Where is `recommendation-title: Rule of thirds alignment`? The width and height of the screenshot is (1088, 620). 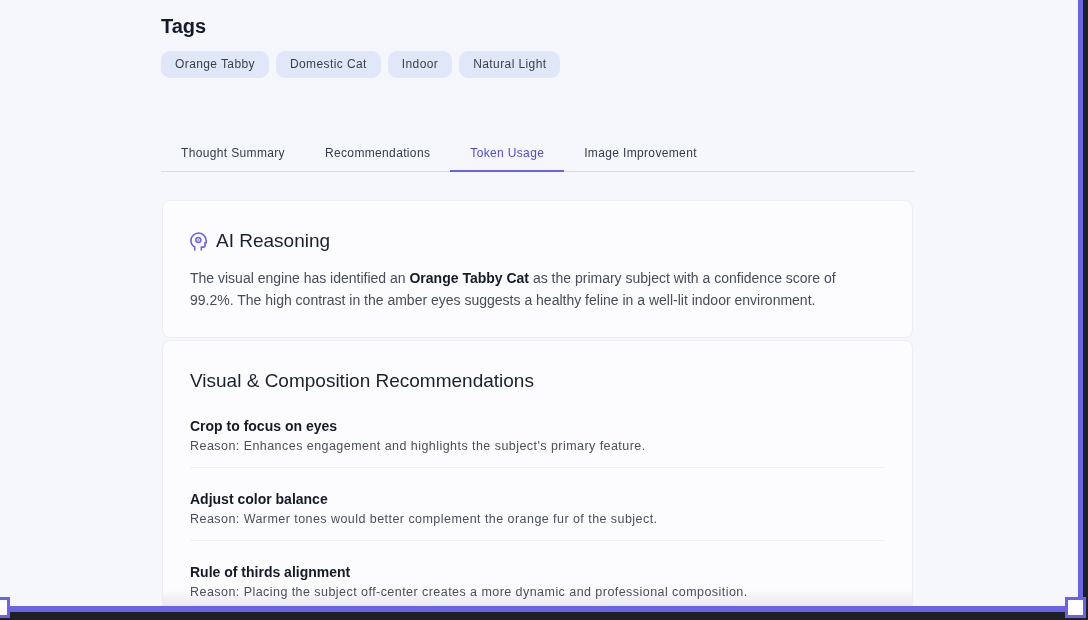
recommendation-title: Rule of thirds alignment is located at coordinates (271, 572).